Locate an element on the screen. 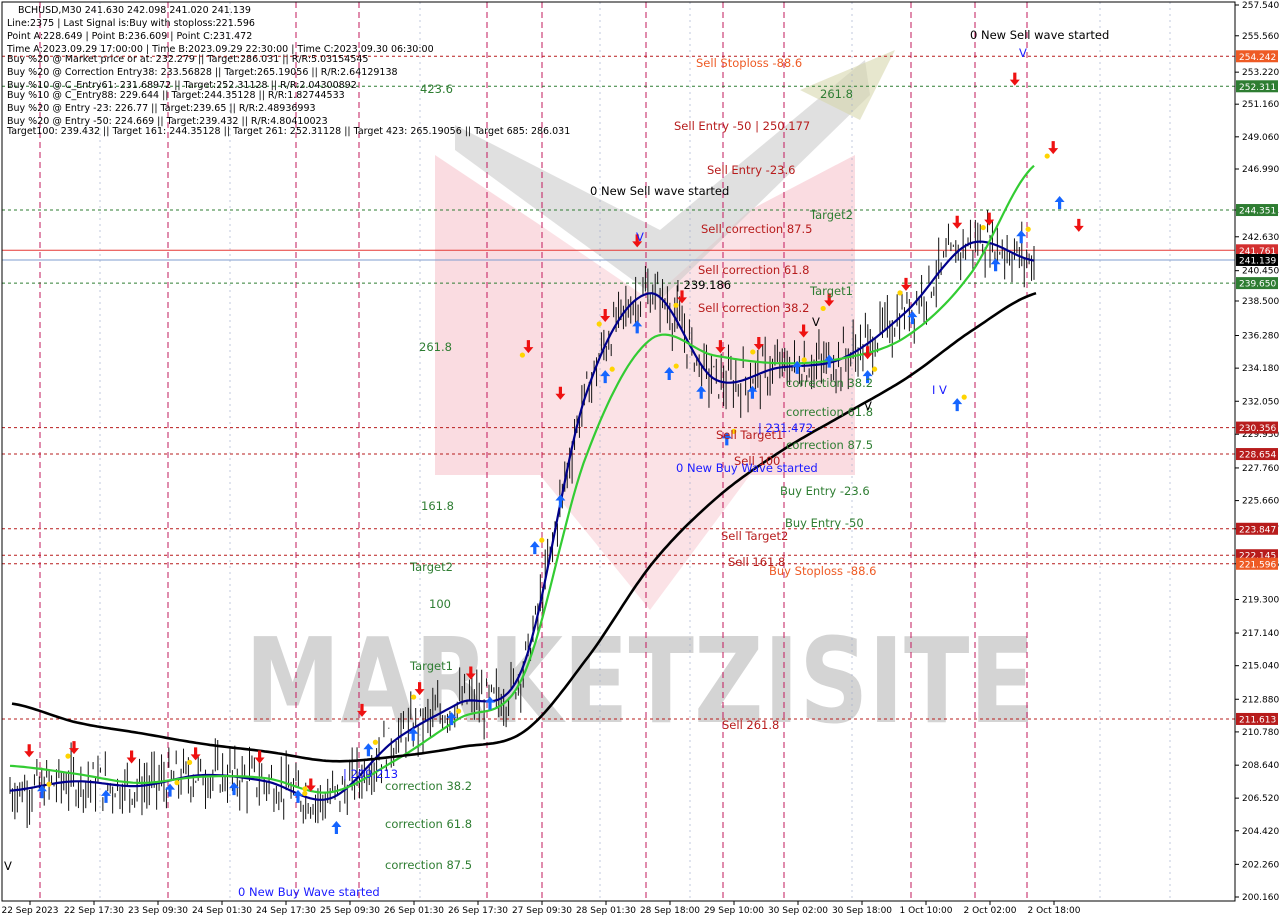  target1-mid-label: Target1 is located at coordinates (831, 291).